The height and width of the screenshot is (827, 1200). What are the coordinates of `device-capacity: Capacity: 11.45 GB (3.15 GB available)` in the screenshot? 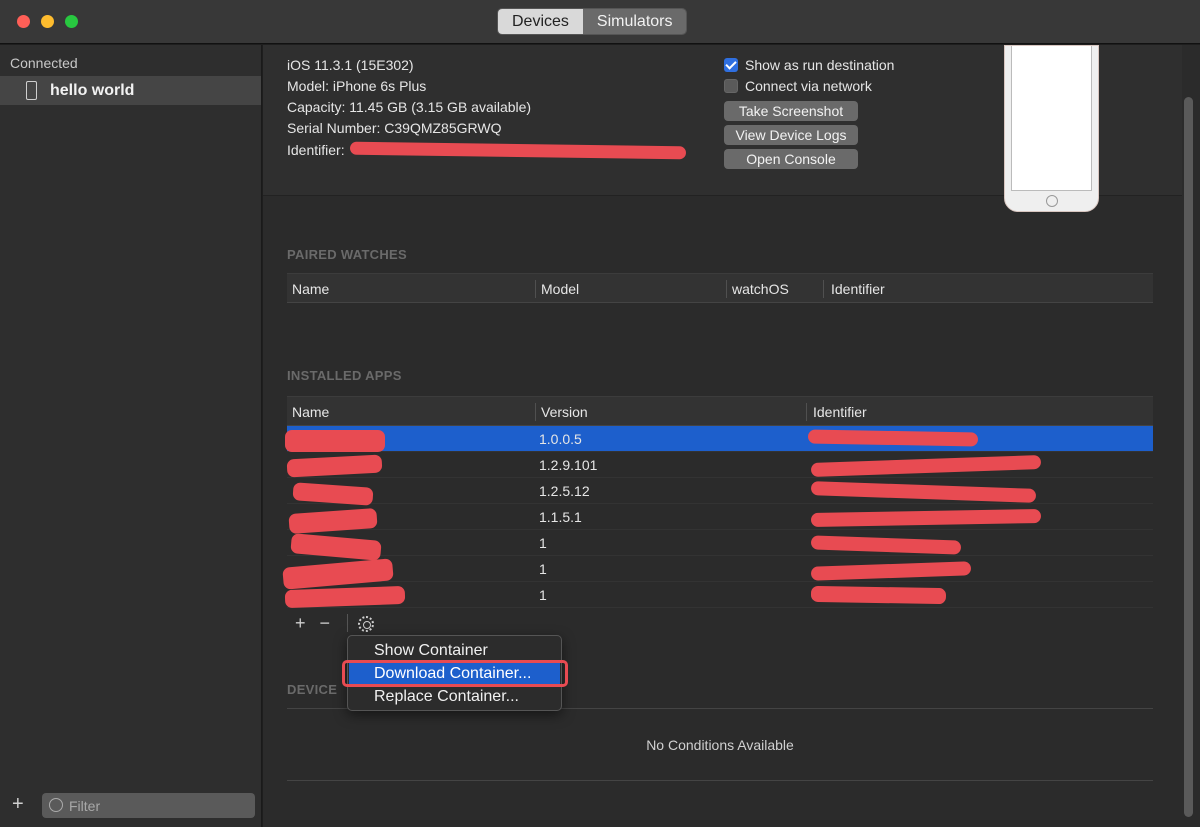 It's located at (409, 107).